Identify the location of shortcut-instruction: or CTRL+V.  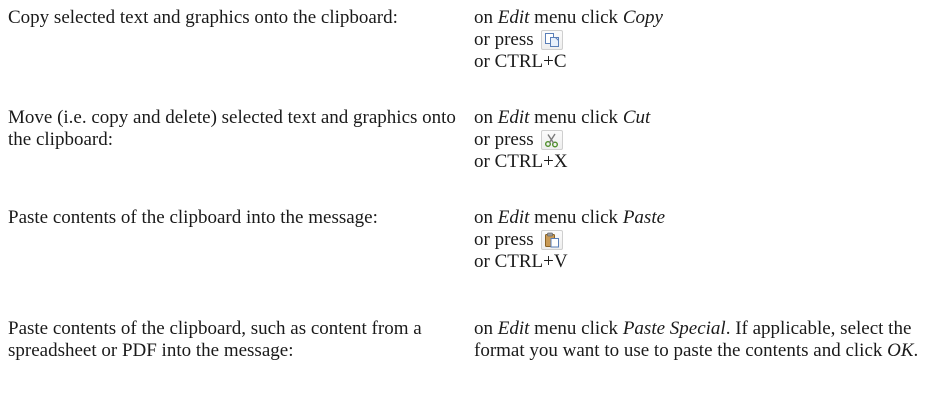
(521, 261).